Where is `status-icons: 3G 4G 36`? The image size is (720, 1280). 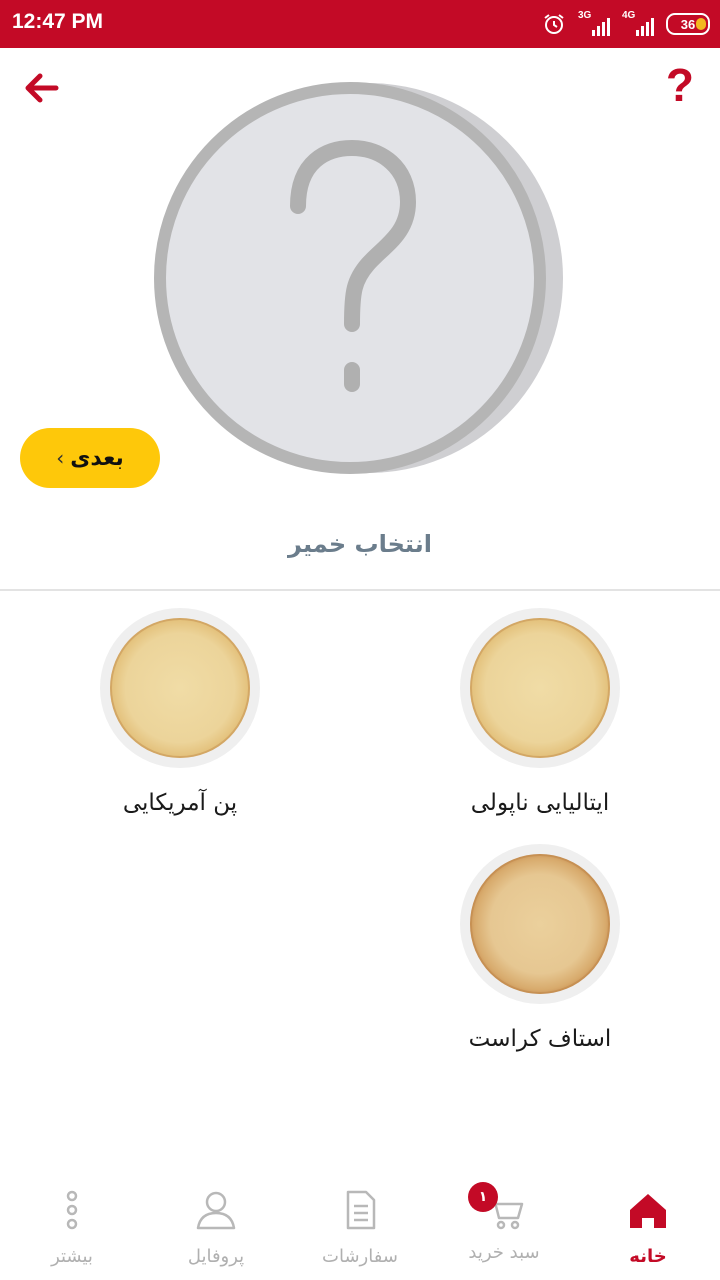 status-icons: 3G 4G 36 is located at coordinates (626, 24).